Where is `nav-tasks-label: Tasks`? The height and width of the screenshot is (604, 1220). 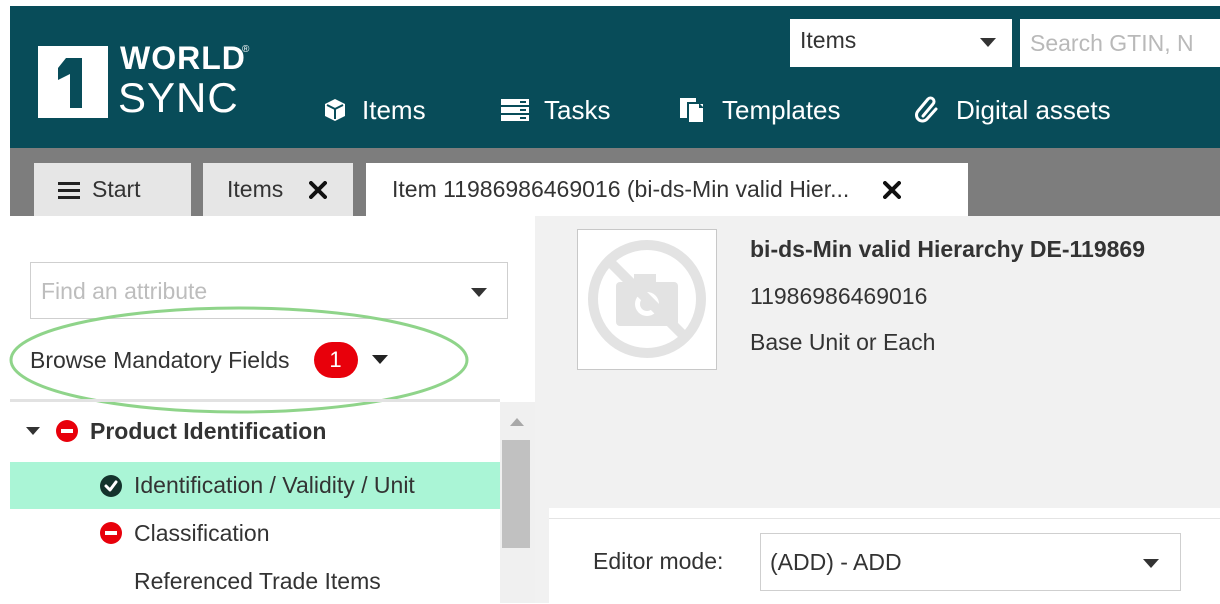
nav-tasks-label: Tasks is located at coordinates (577, 109).